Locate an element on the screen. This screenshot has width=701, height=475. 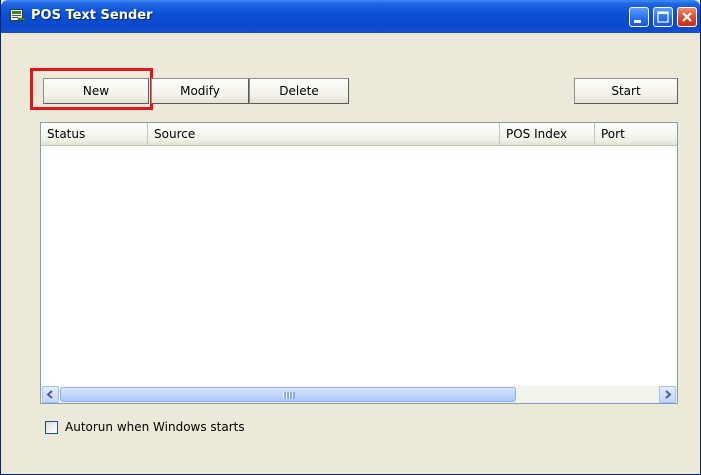
scroll-thumb is located at coordinates (288, 394).